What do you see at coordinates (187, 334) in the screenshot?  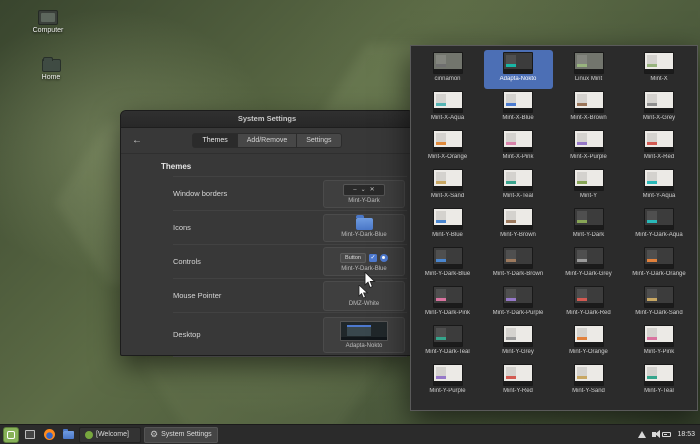 I see `row-label: Desktop` at bounding box center [187, 334].